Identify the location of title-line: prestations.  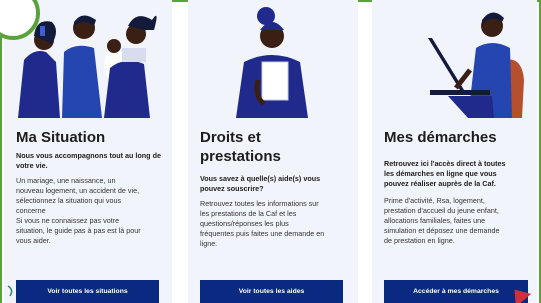
(240, 156).